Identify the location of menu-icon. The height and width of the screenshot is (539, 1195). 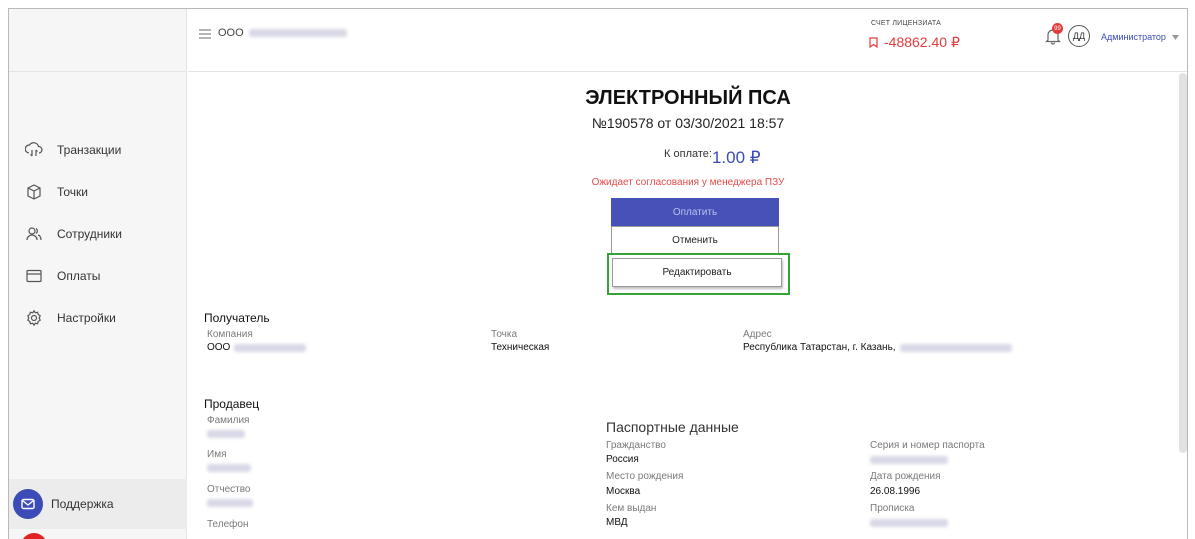
(205, 34).